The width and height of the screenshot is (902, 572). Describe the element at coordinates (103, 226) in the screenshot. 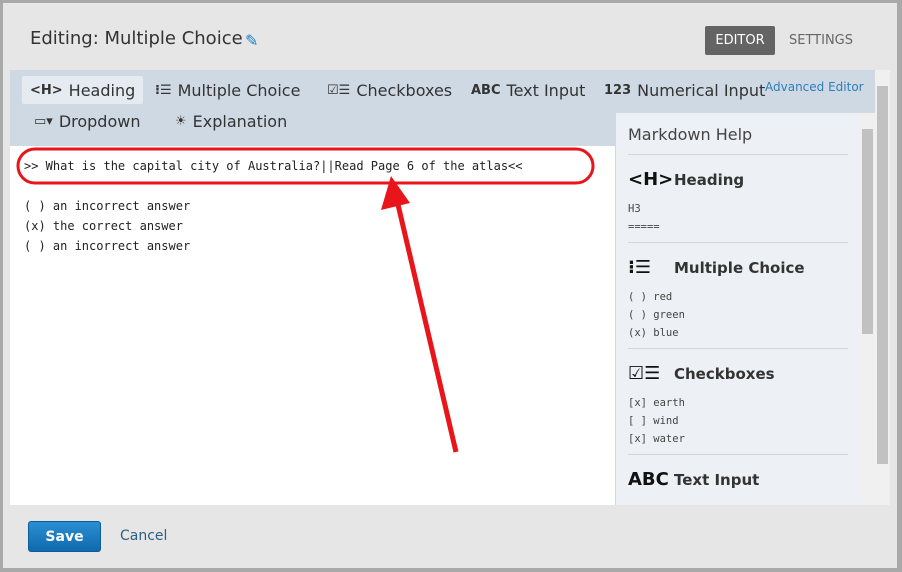

I see `code-line: (x) the correct answer` at that location.